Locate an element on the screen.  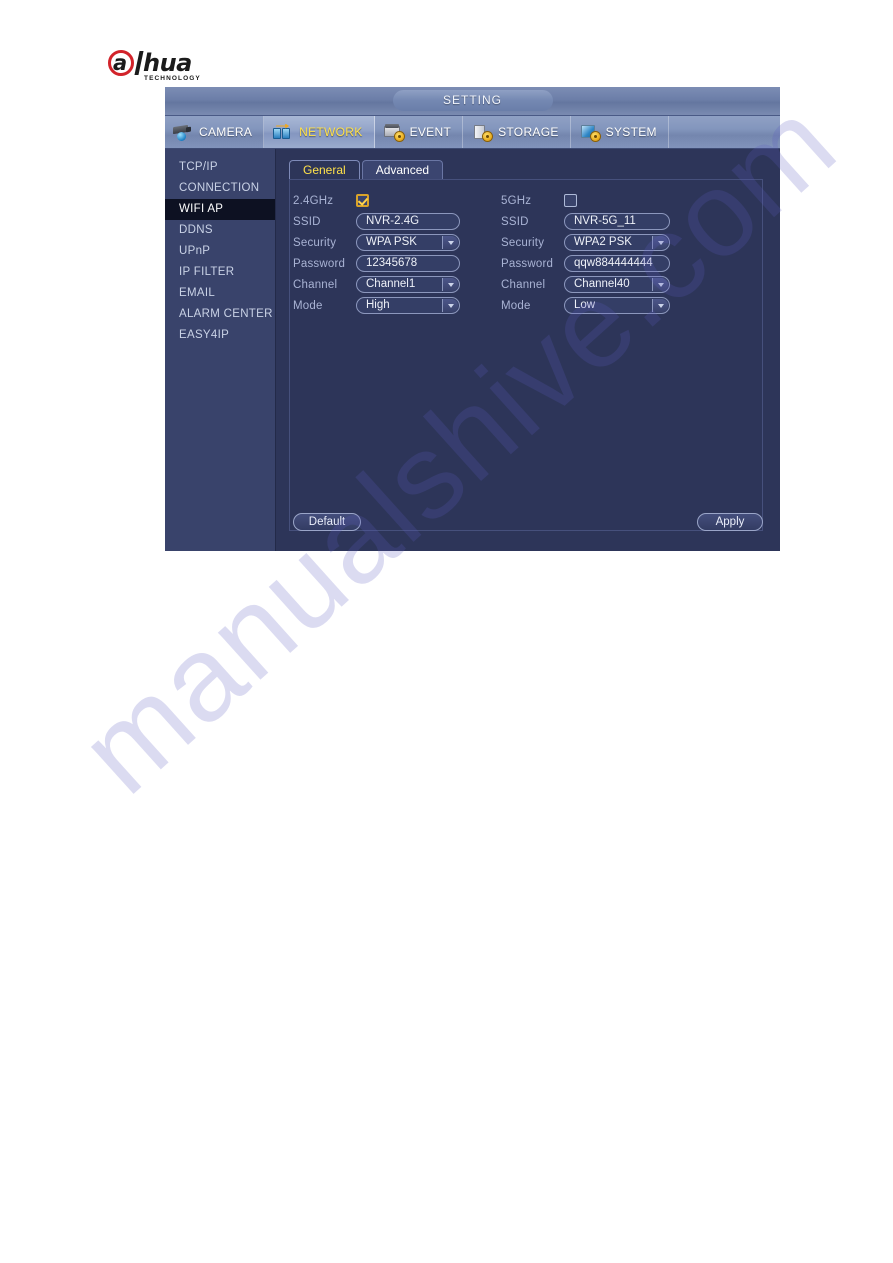
input-password-5ghz: qqw884444444 is located at coordinates (617, 263).